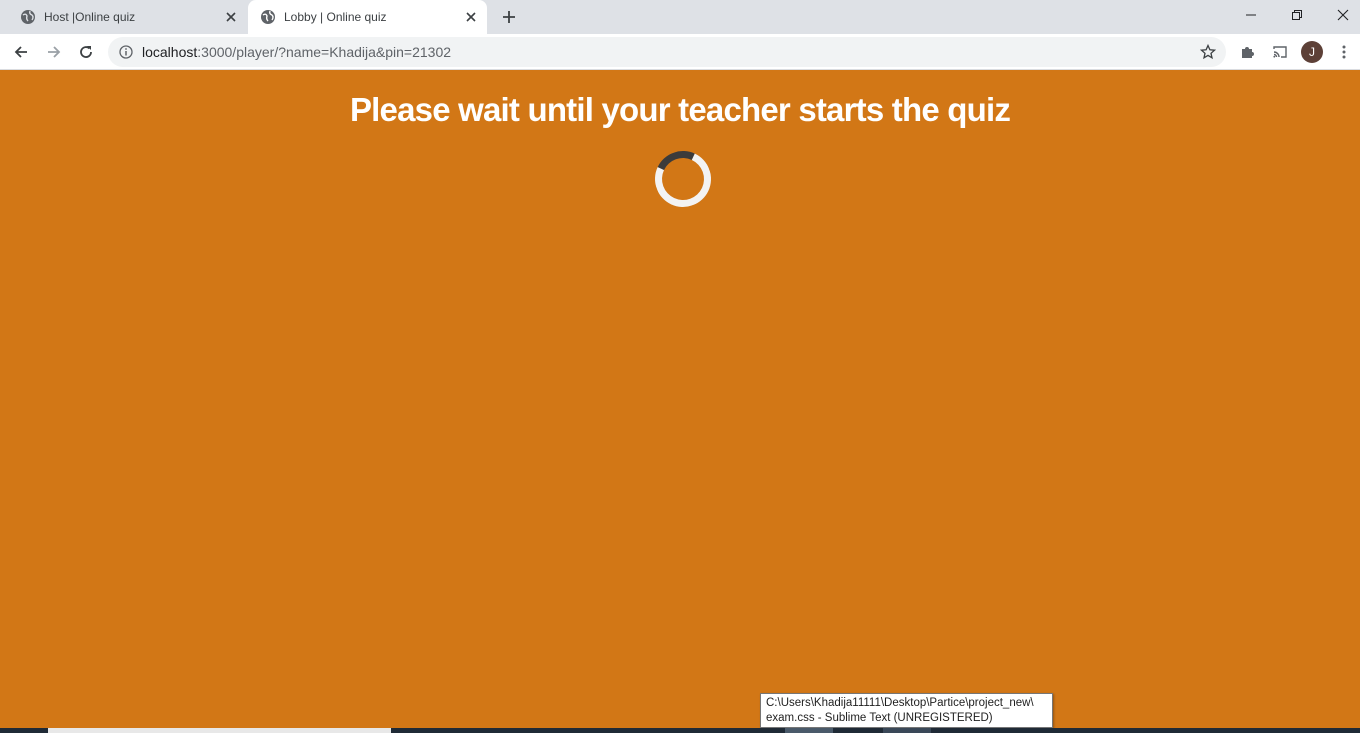 Image resolution: width=1360 pixels, height=733 pixels. I want to click on cast-icon, so click(1280, 52).